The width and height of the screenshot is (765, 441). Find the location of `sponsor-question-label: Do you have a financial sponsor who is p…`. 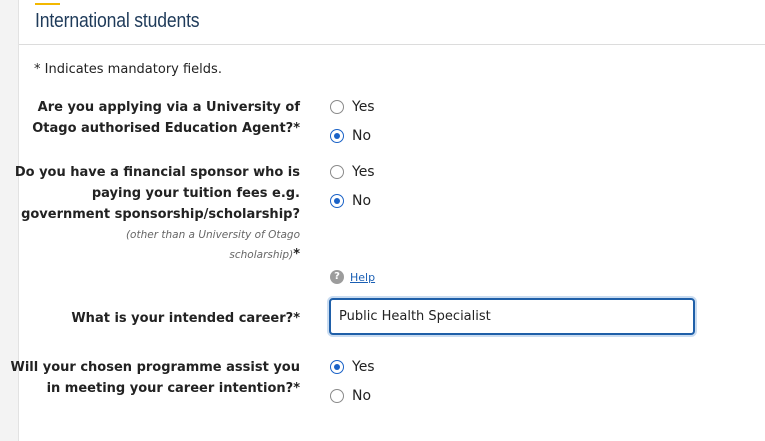

sponsor-question-label: Do you have a financial sponsor who is p… is located at coordinates (157, 213).